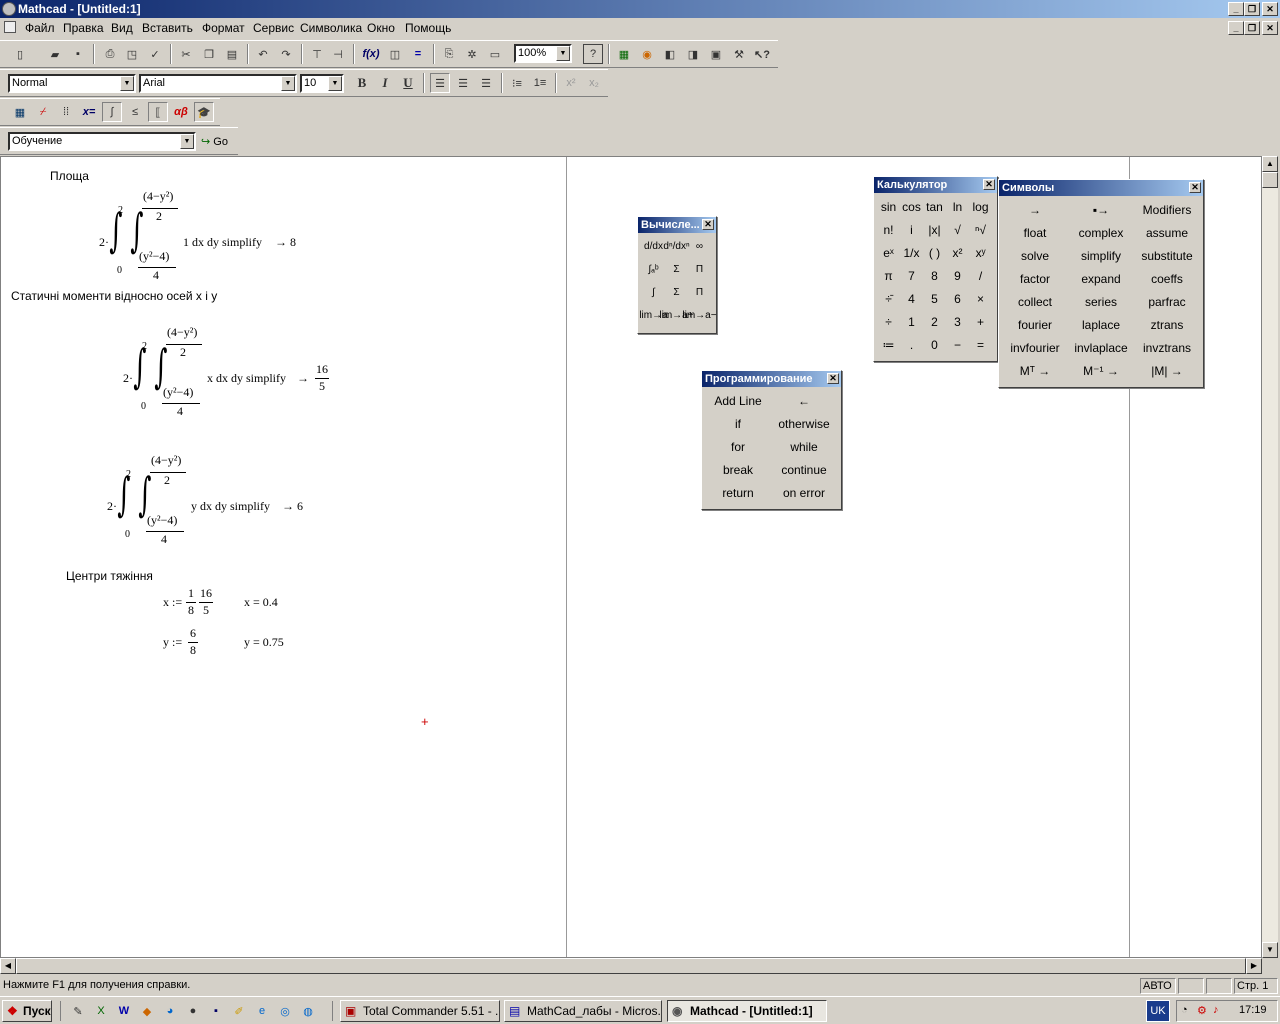  I want to click on evaluation-toolbar-icon: x=, so click(89, 112).